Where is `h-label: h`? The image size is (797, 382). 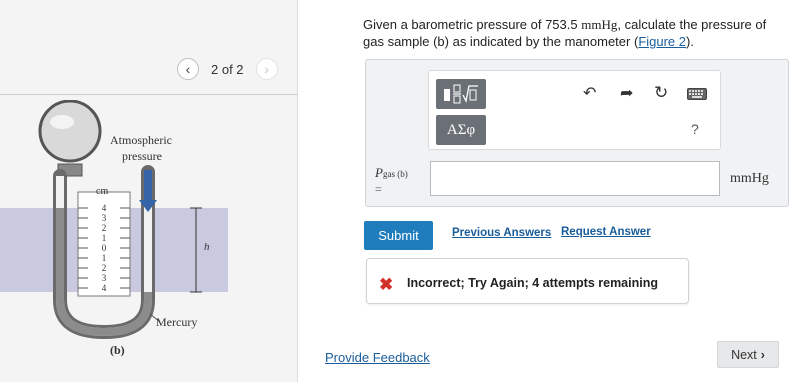
h-label: h is located at coordinates (207, 247).